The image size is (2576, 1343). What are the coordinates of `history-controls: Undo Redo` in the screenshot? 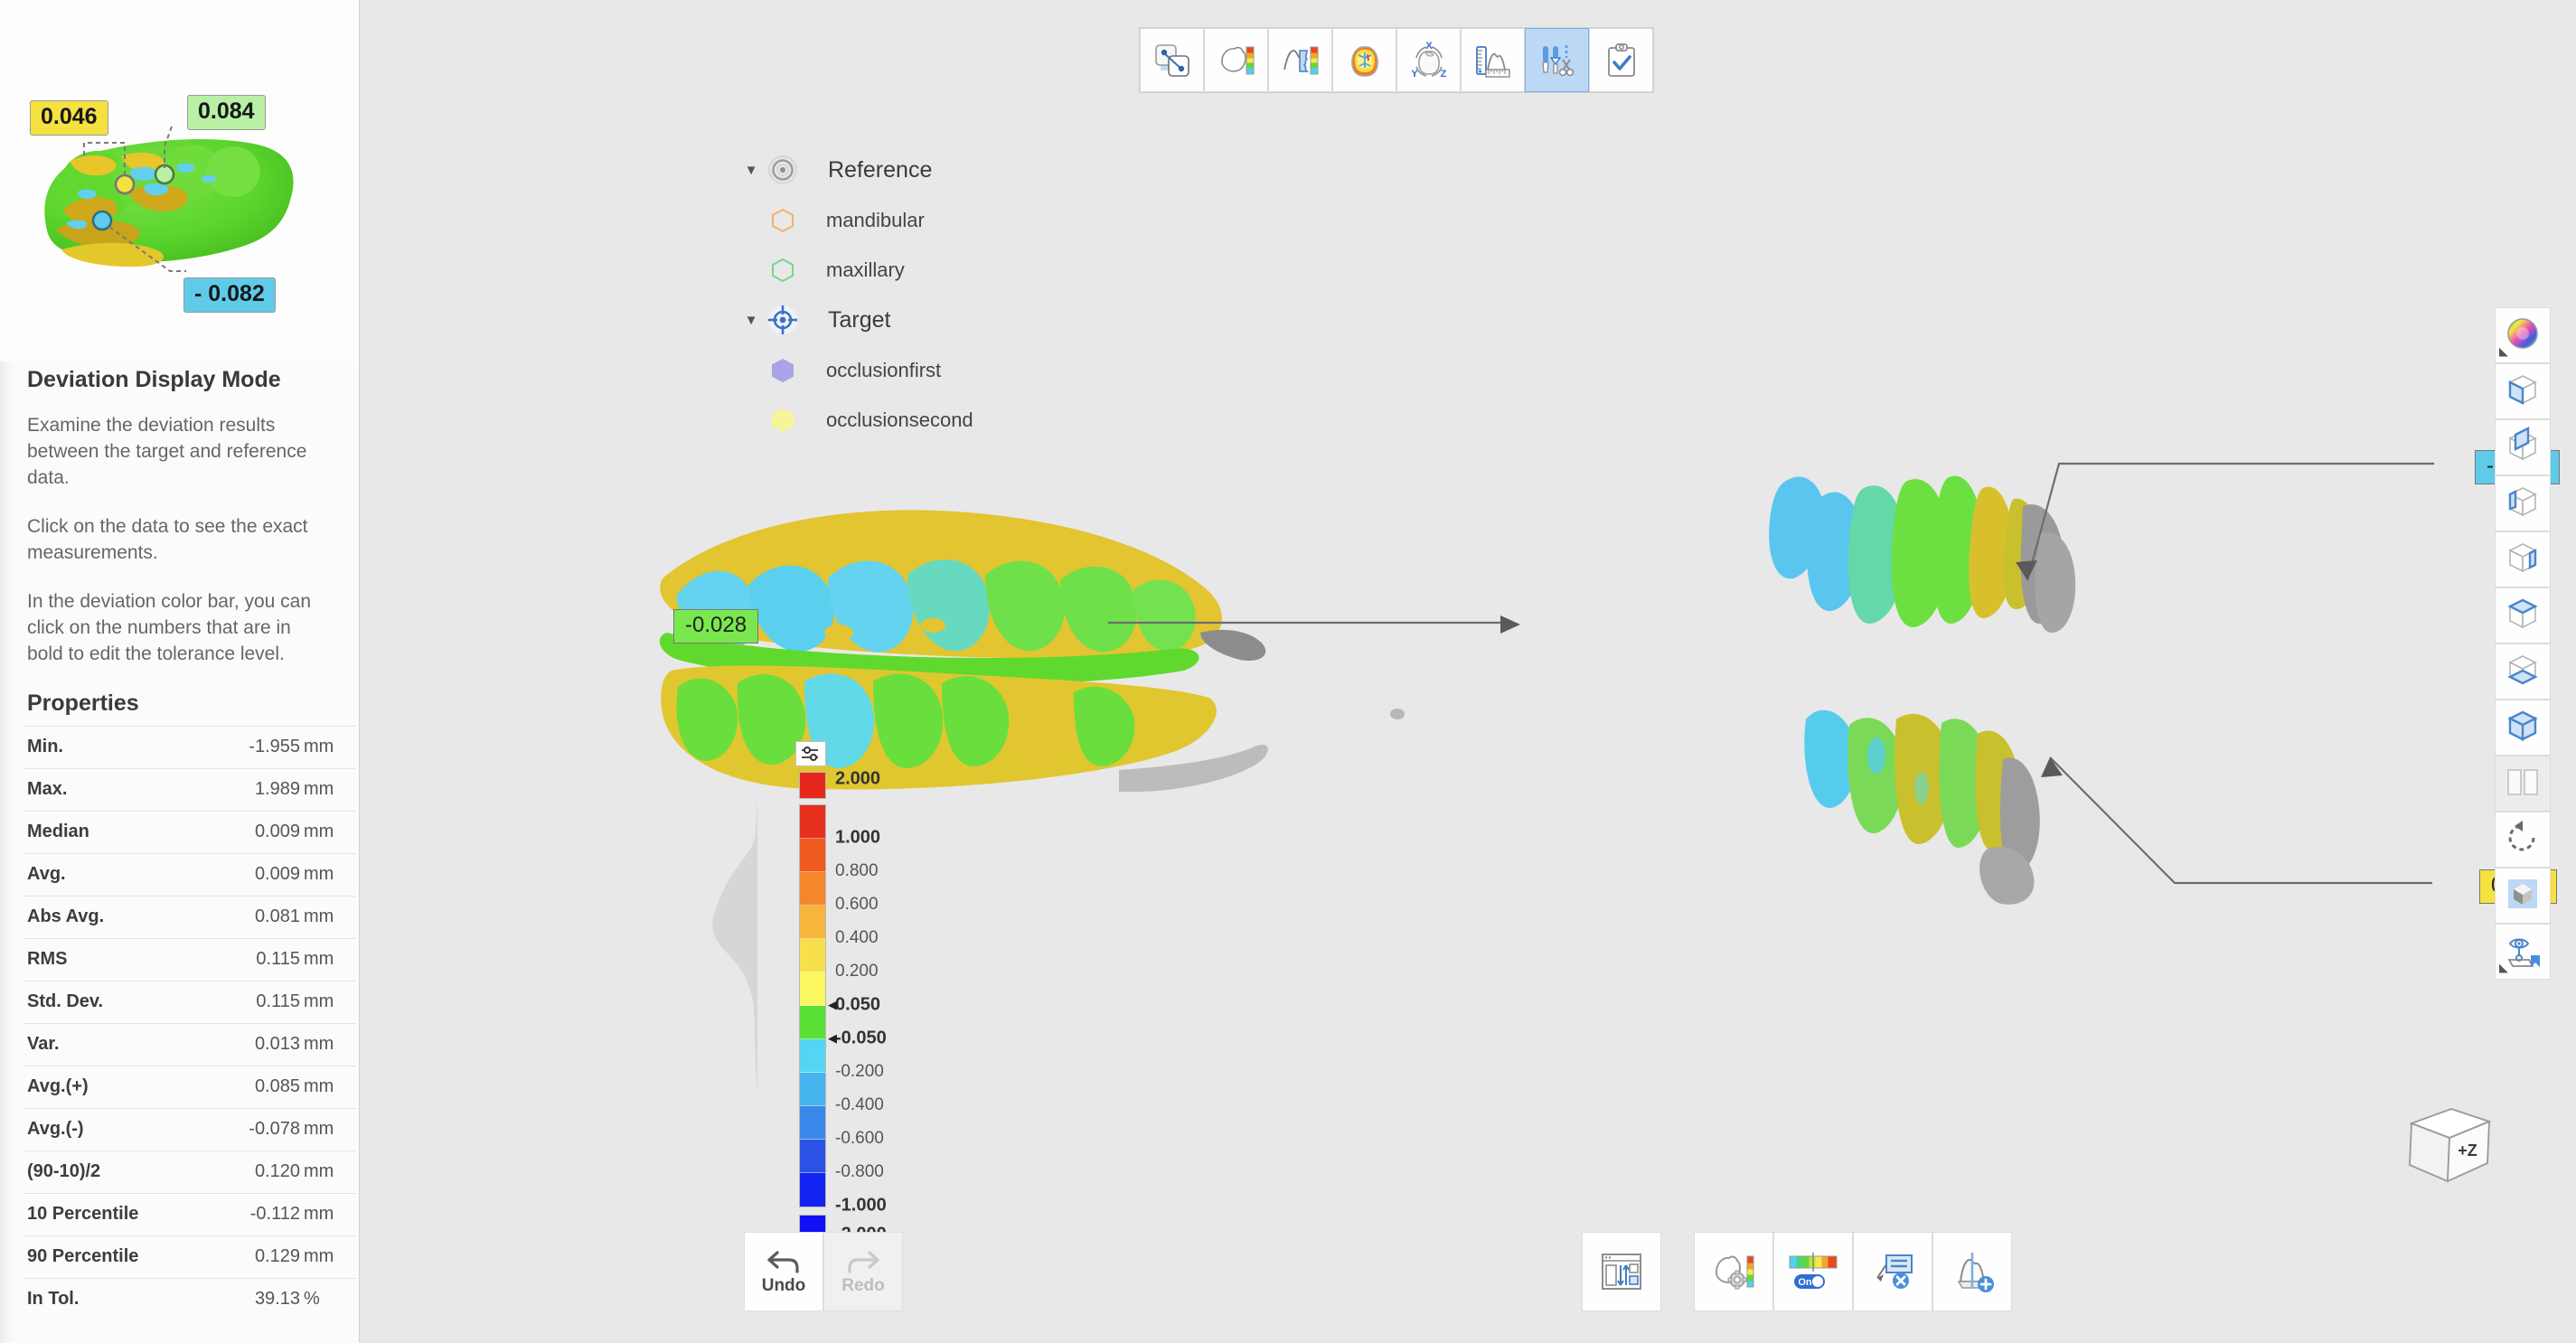 It's located at (824, 1271).